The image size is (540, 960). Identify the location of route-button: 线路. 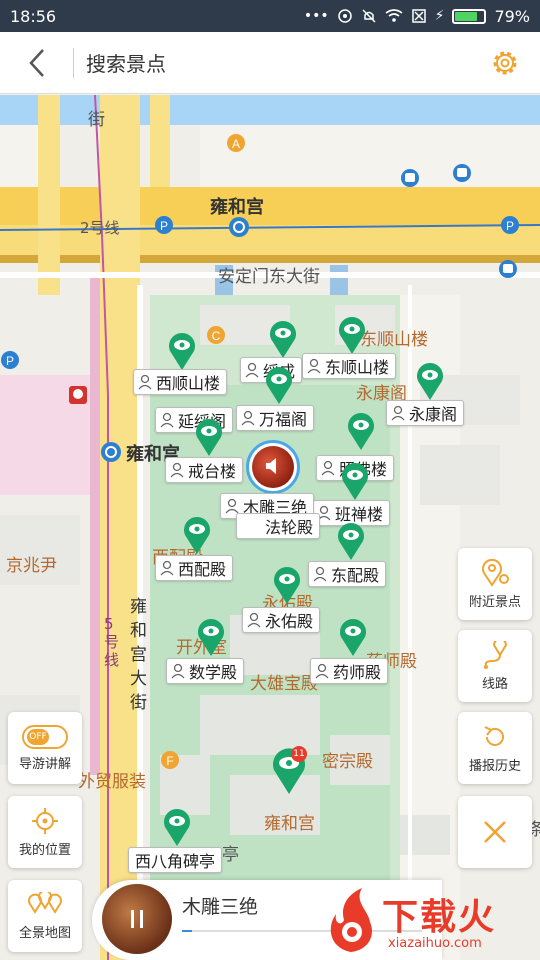
(495, 666).